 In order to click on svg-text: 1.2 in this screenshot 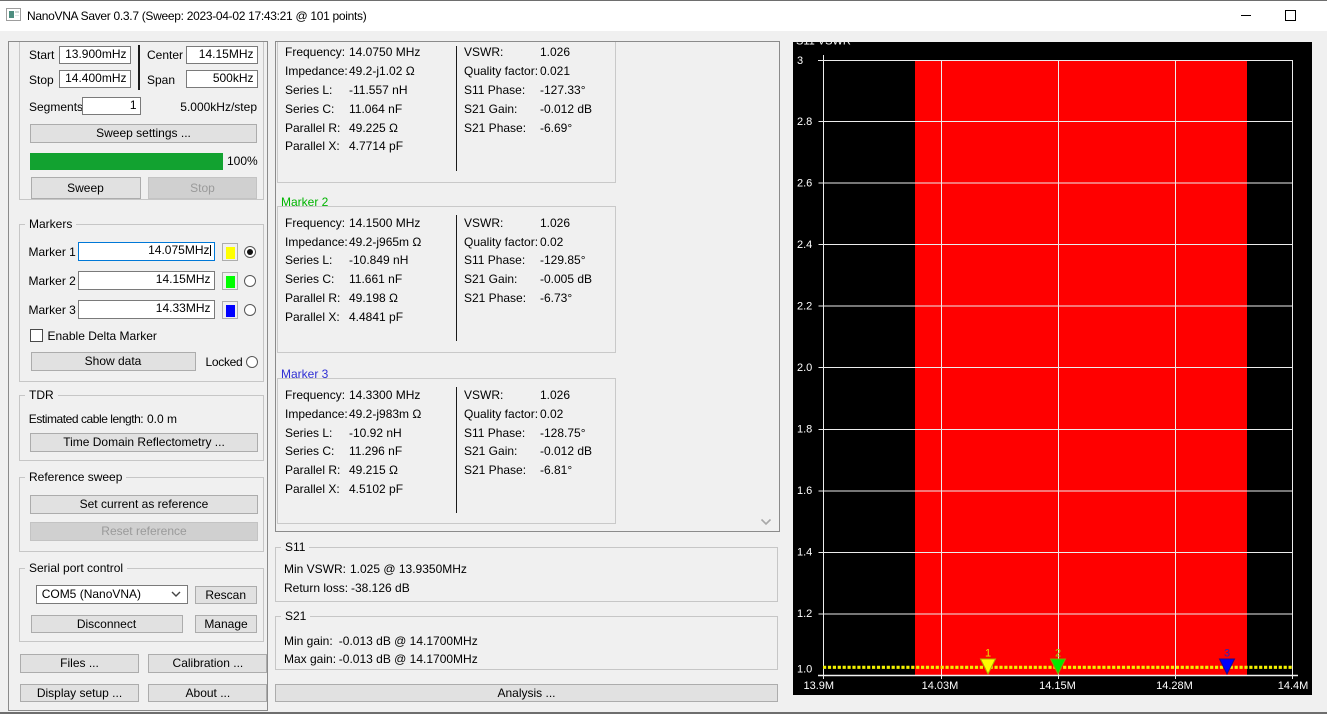, I will do `click(804, 614)`.